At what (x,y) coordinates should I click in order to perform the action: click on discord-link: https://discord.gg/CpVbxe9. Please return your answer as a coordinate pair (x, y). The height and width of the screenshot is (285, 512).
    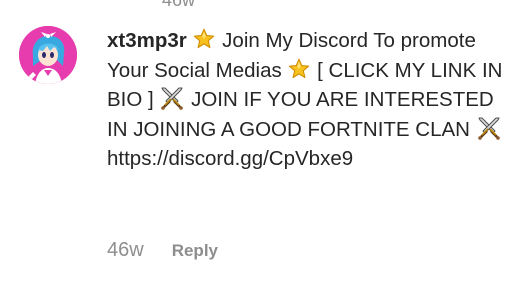
    Looking at the image, I should click on (230, 158).